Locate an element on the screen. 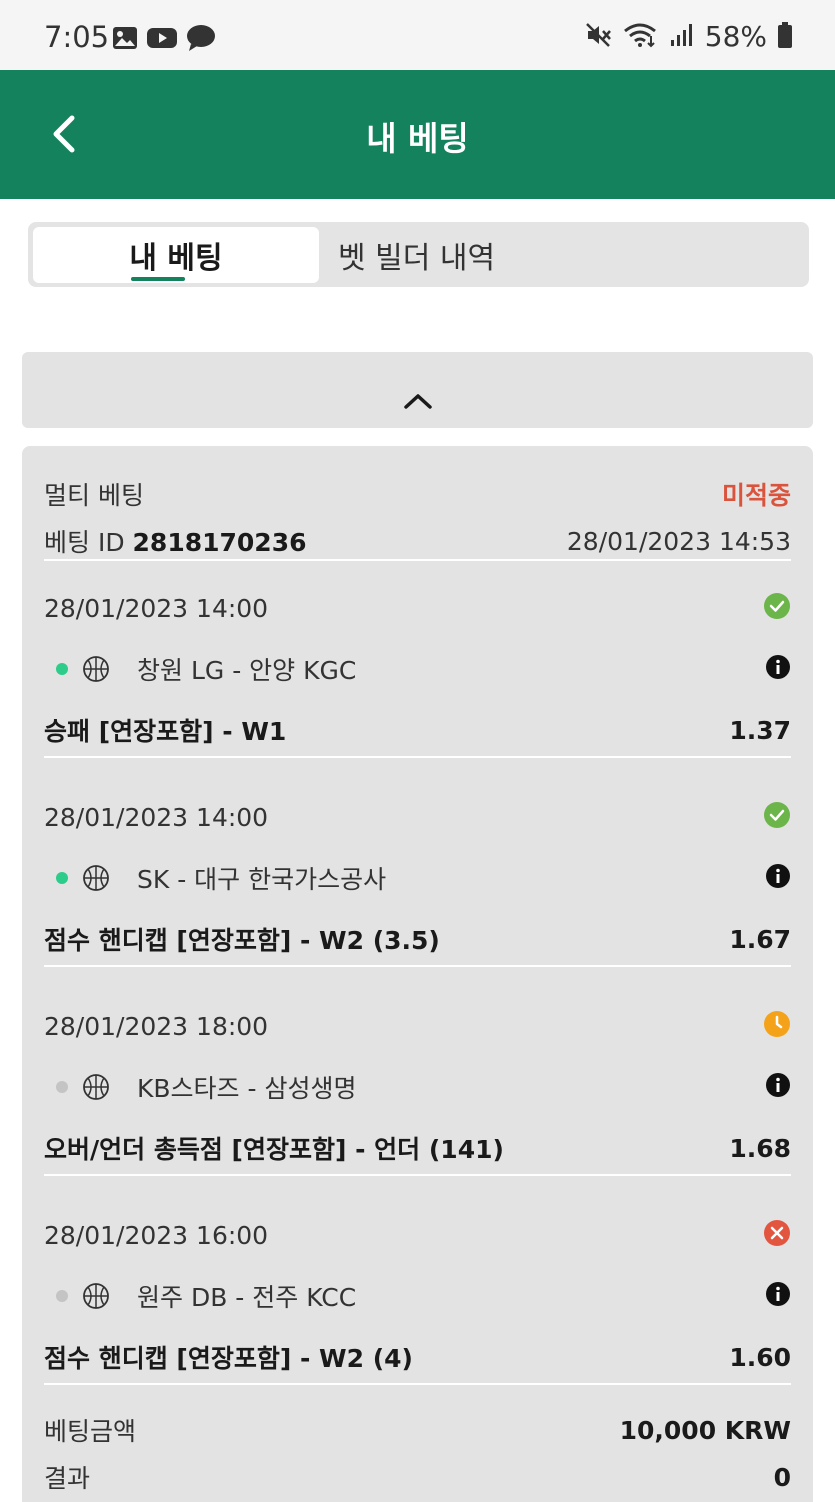 This screenshot has height=1502, width=835. cross-circle-icon is located at coordinates (777, 1235).